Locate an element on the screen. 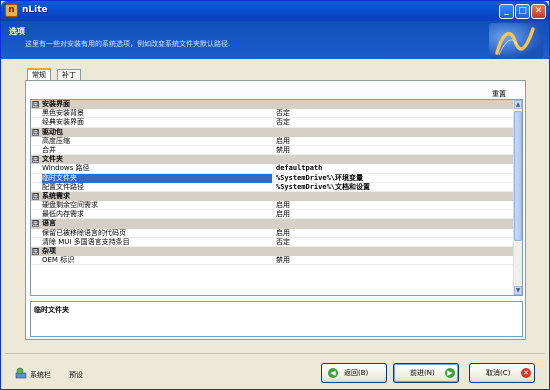 This screenshot has height=390, width=550. property-name: 保留已被移除语言的代码页 is located at coordinates (157, 233).